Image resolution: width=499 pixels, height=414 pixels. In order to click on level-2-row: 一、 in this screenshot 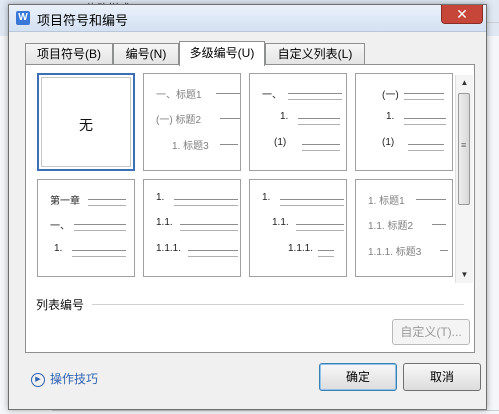, I will do `click(88, 224)`.